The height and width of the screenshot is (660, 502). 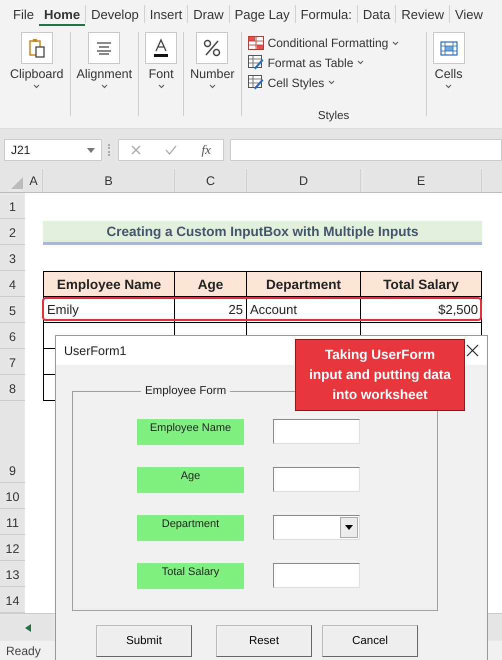 I want to click on row-header: 1, so click(x=12, y=206).